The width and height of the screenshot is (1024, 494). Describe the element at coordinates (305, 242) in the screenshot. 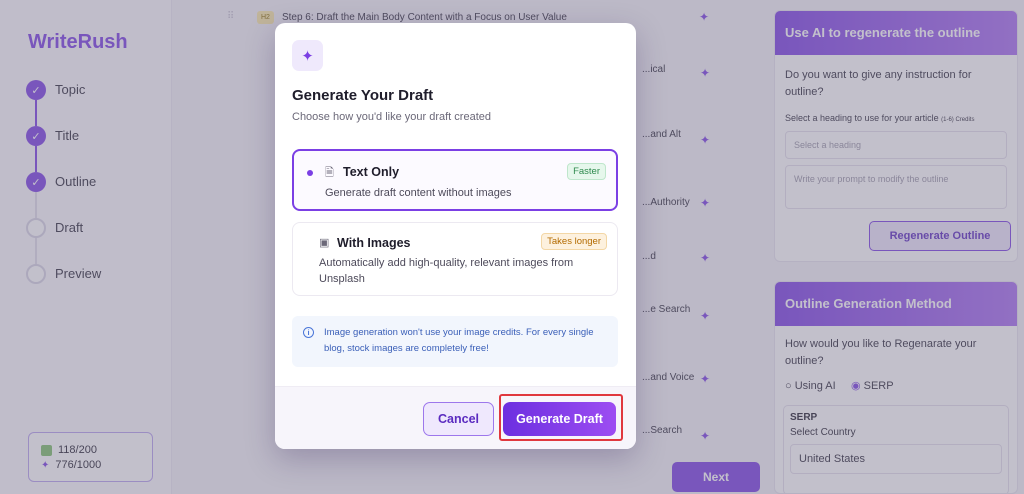

I see `unselected-radio-icon` at that location.